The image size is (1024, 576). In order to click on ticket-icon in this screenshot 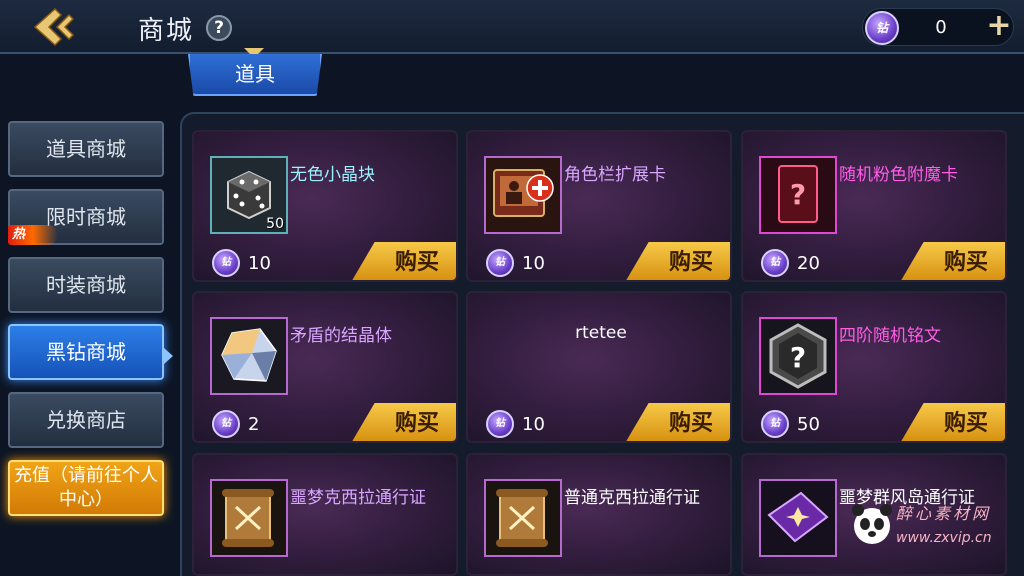, I will do `click(798, 518)`.